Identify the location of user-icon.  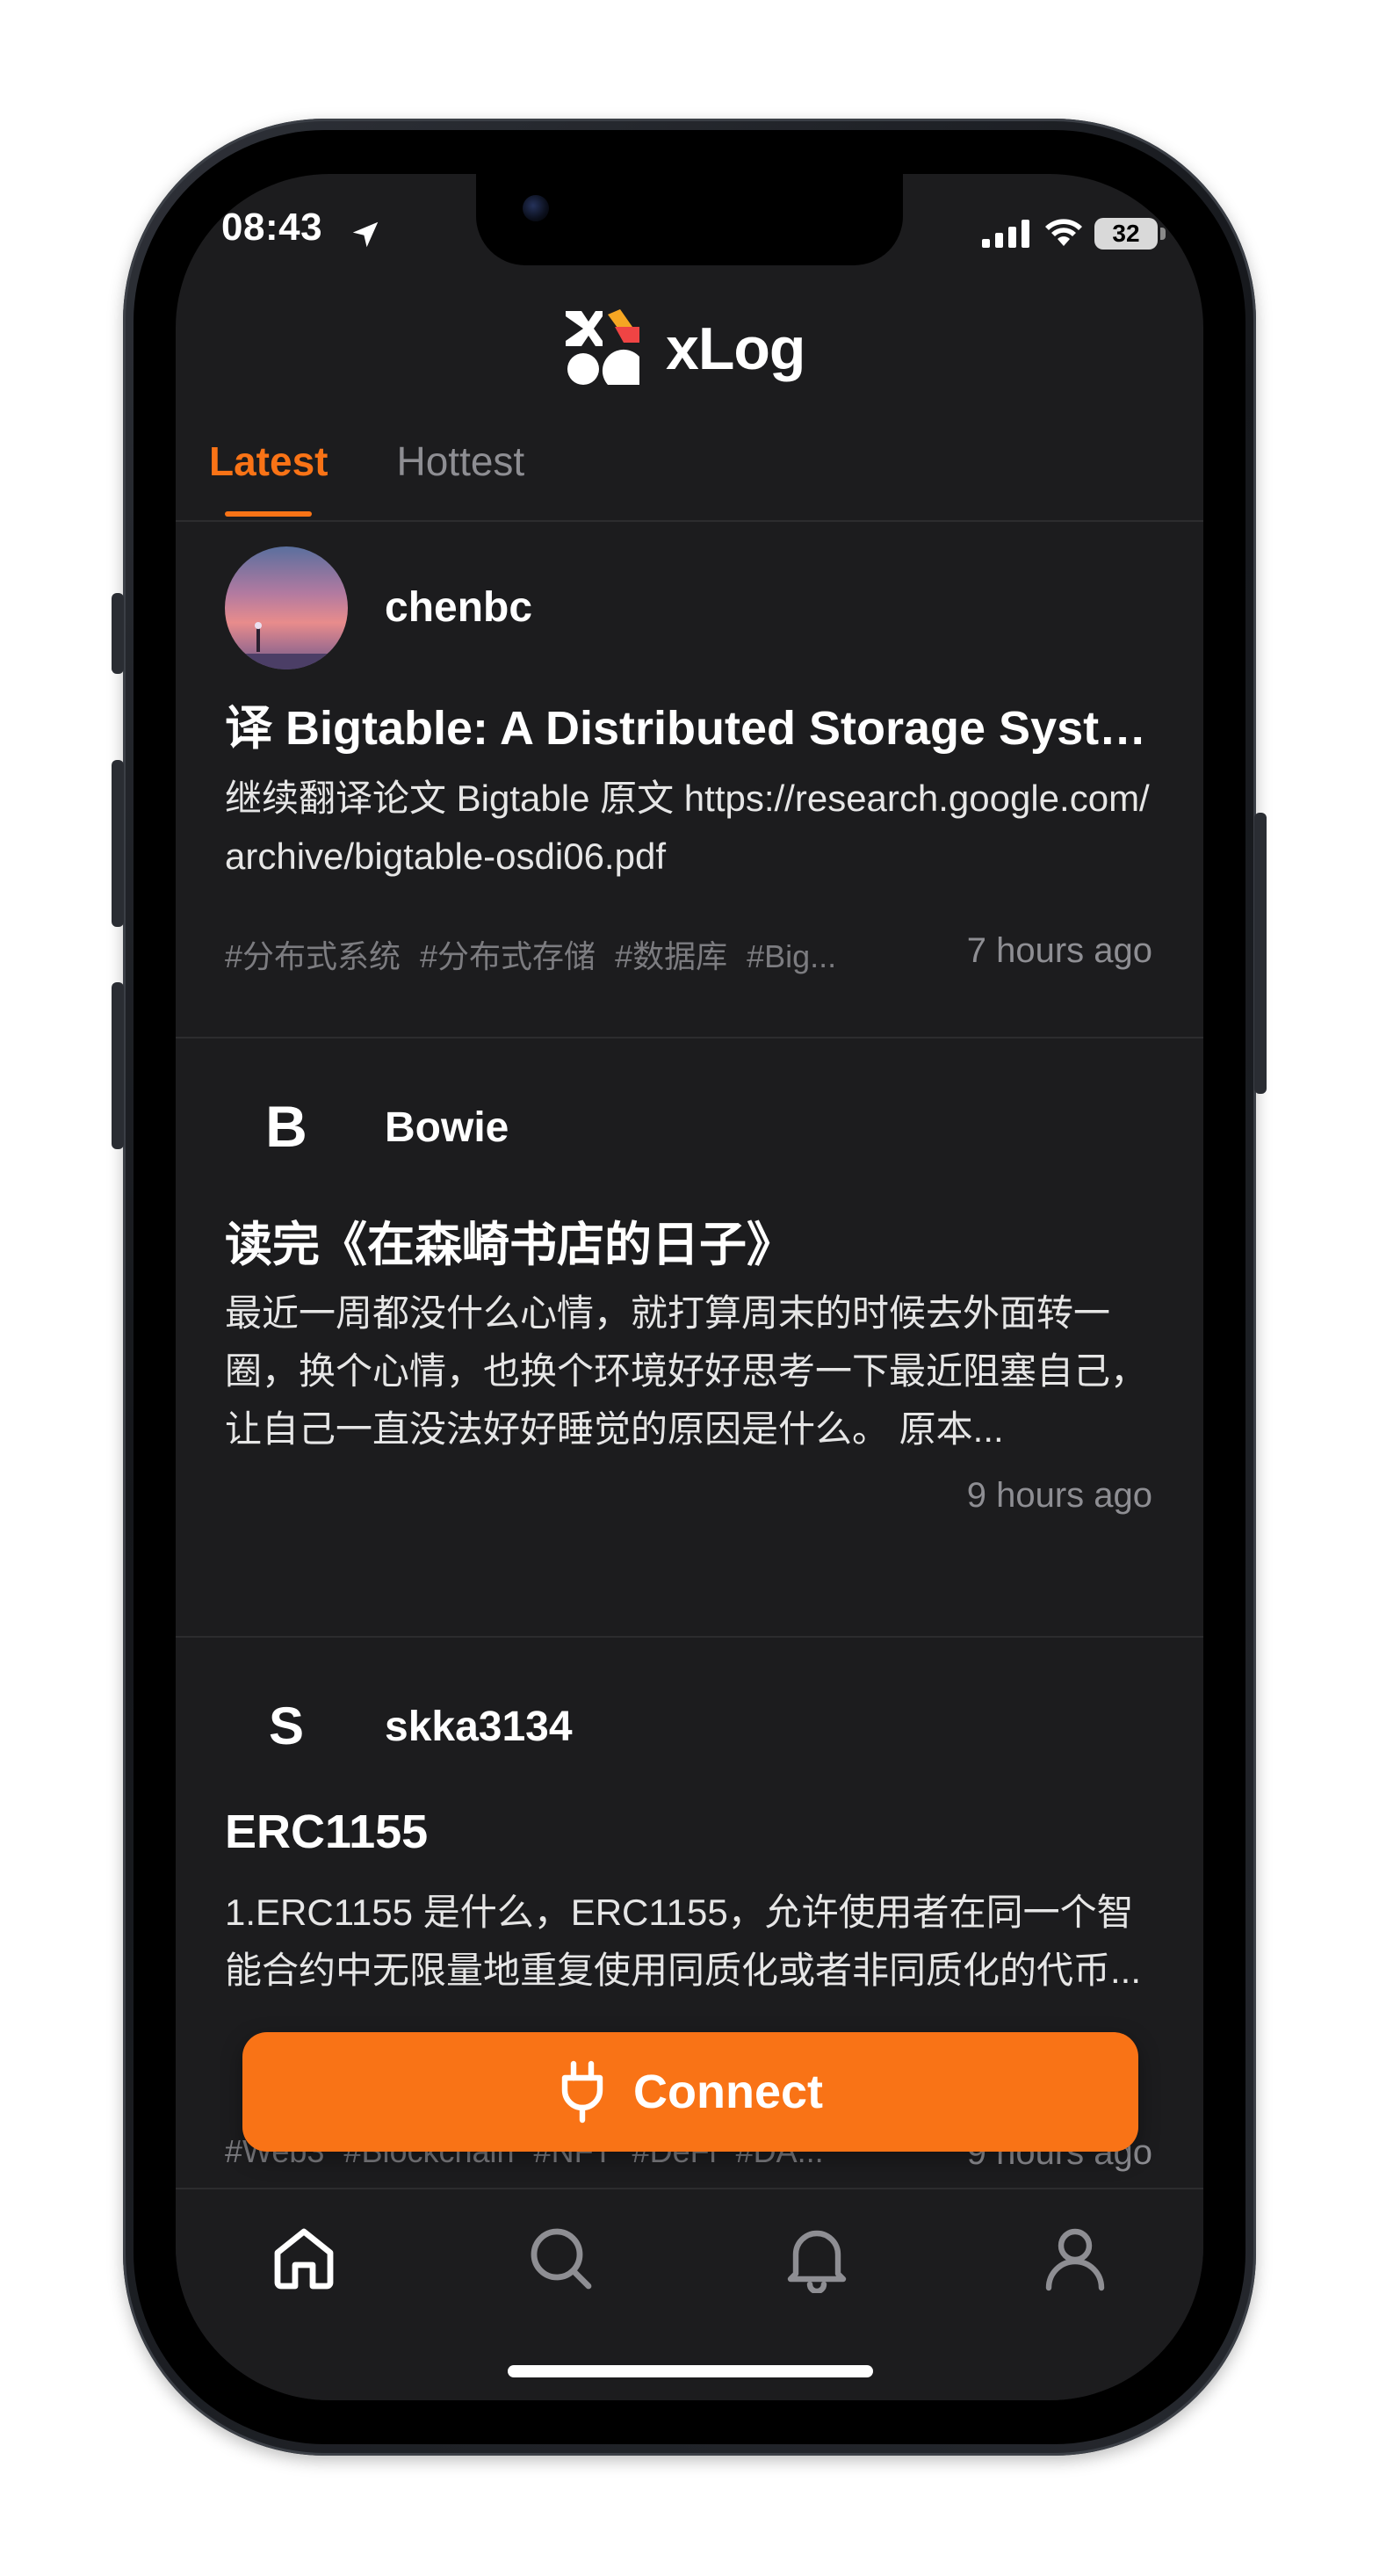
(1075, 2258).